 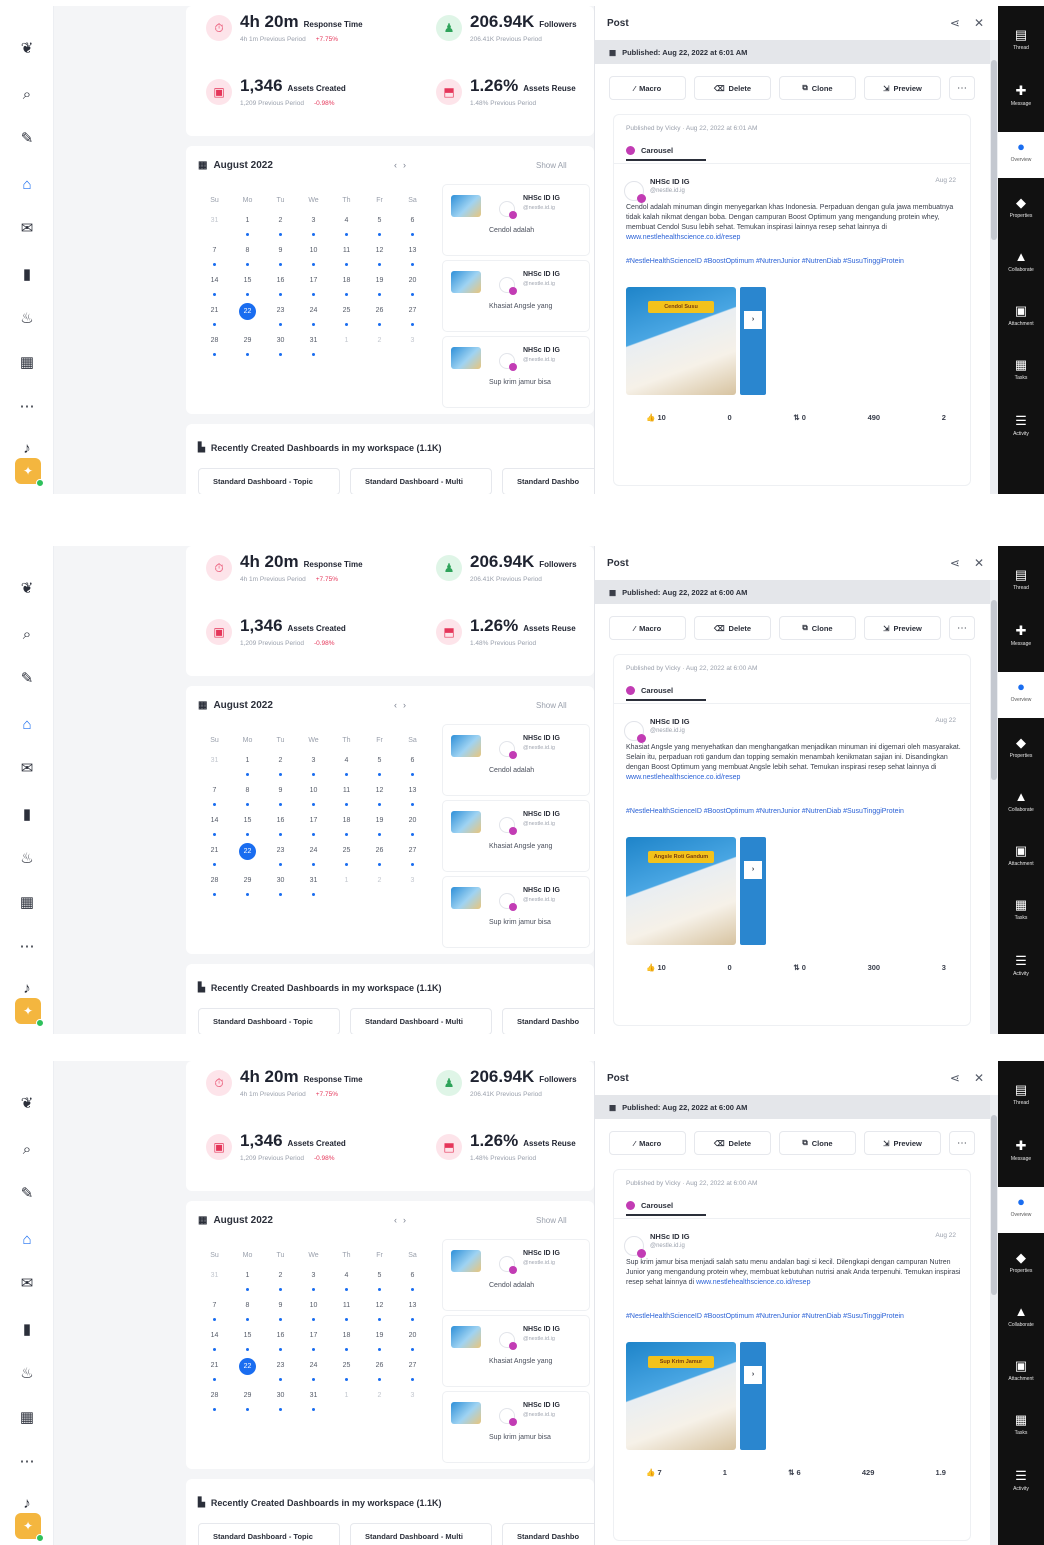 I want to click on chevron-right-icon: ›, so click(x=407, y=705).